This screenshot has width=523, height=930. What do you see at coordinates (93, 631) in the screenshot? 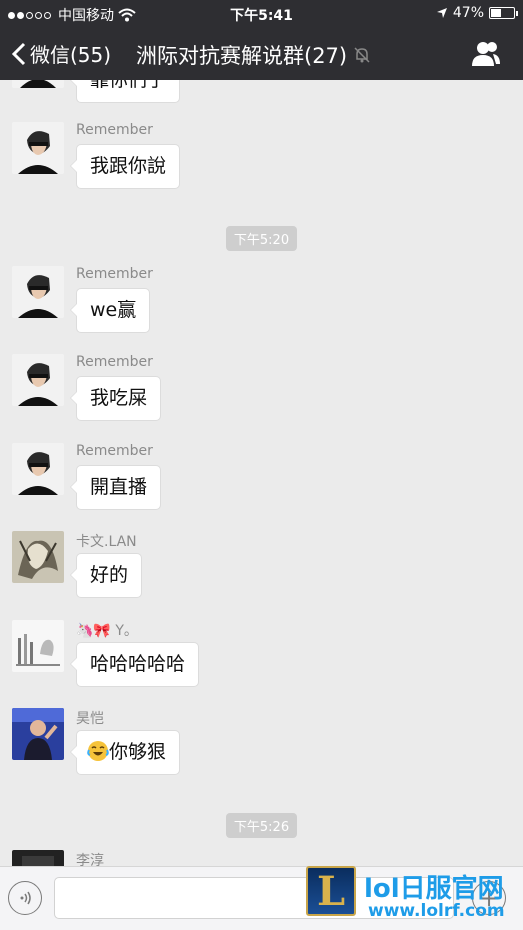
I see `unicorn-bow-emoji-icon: 🦄🎀` at bounding box center [93, 631].